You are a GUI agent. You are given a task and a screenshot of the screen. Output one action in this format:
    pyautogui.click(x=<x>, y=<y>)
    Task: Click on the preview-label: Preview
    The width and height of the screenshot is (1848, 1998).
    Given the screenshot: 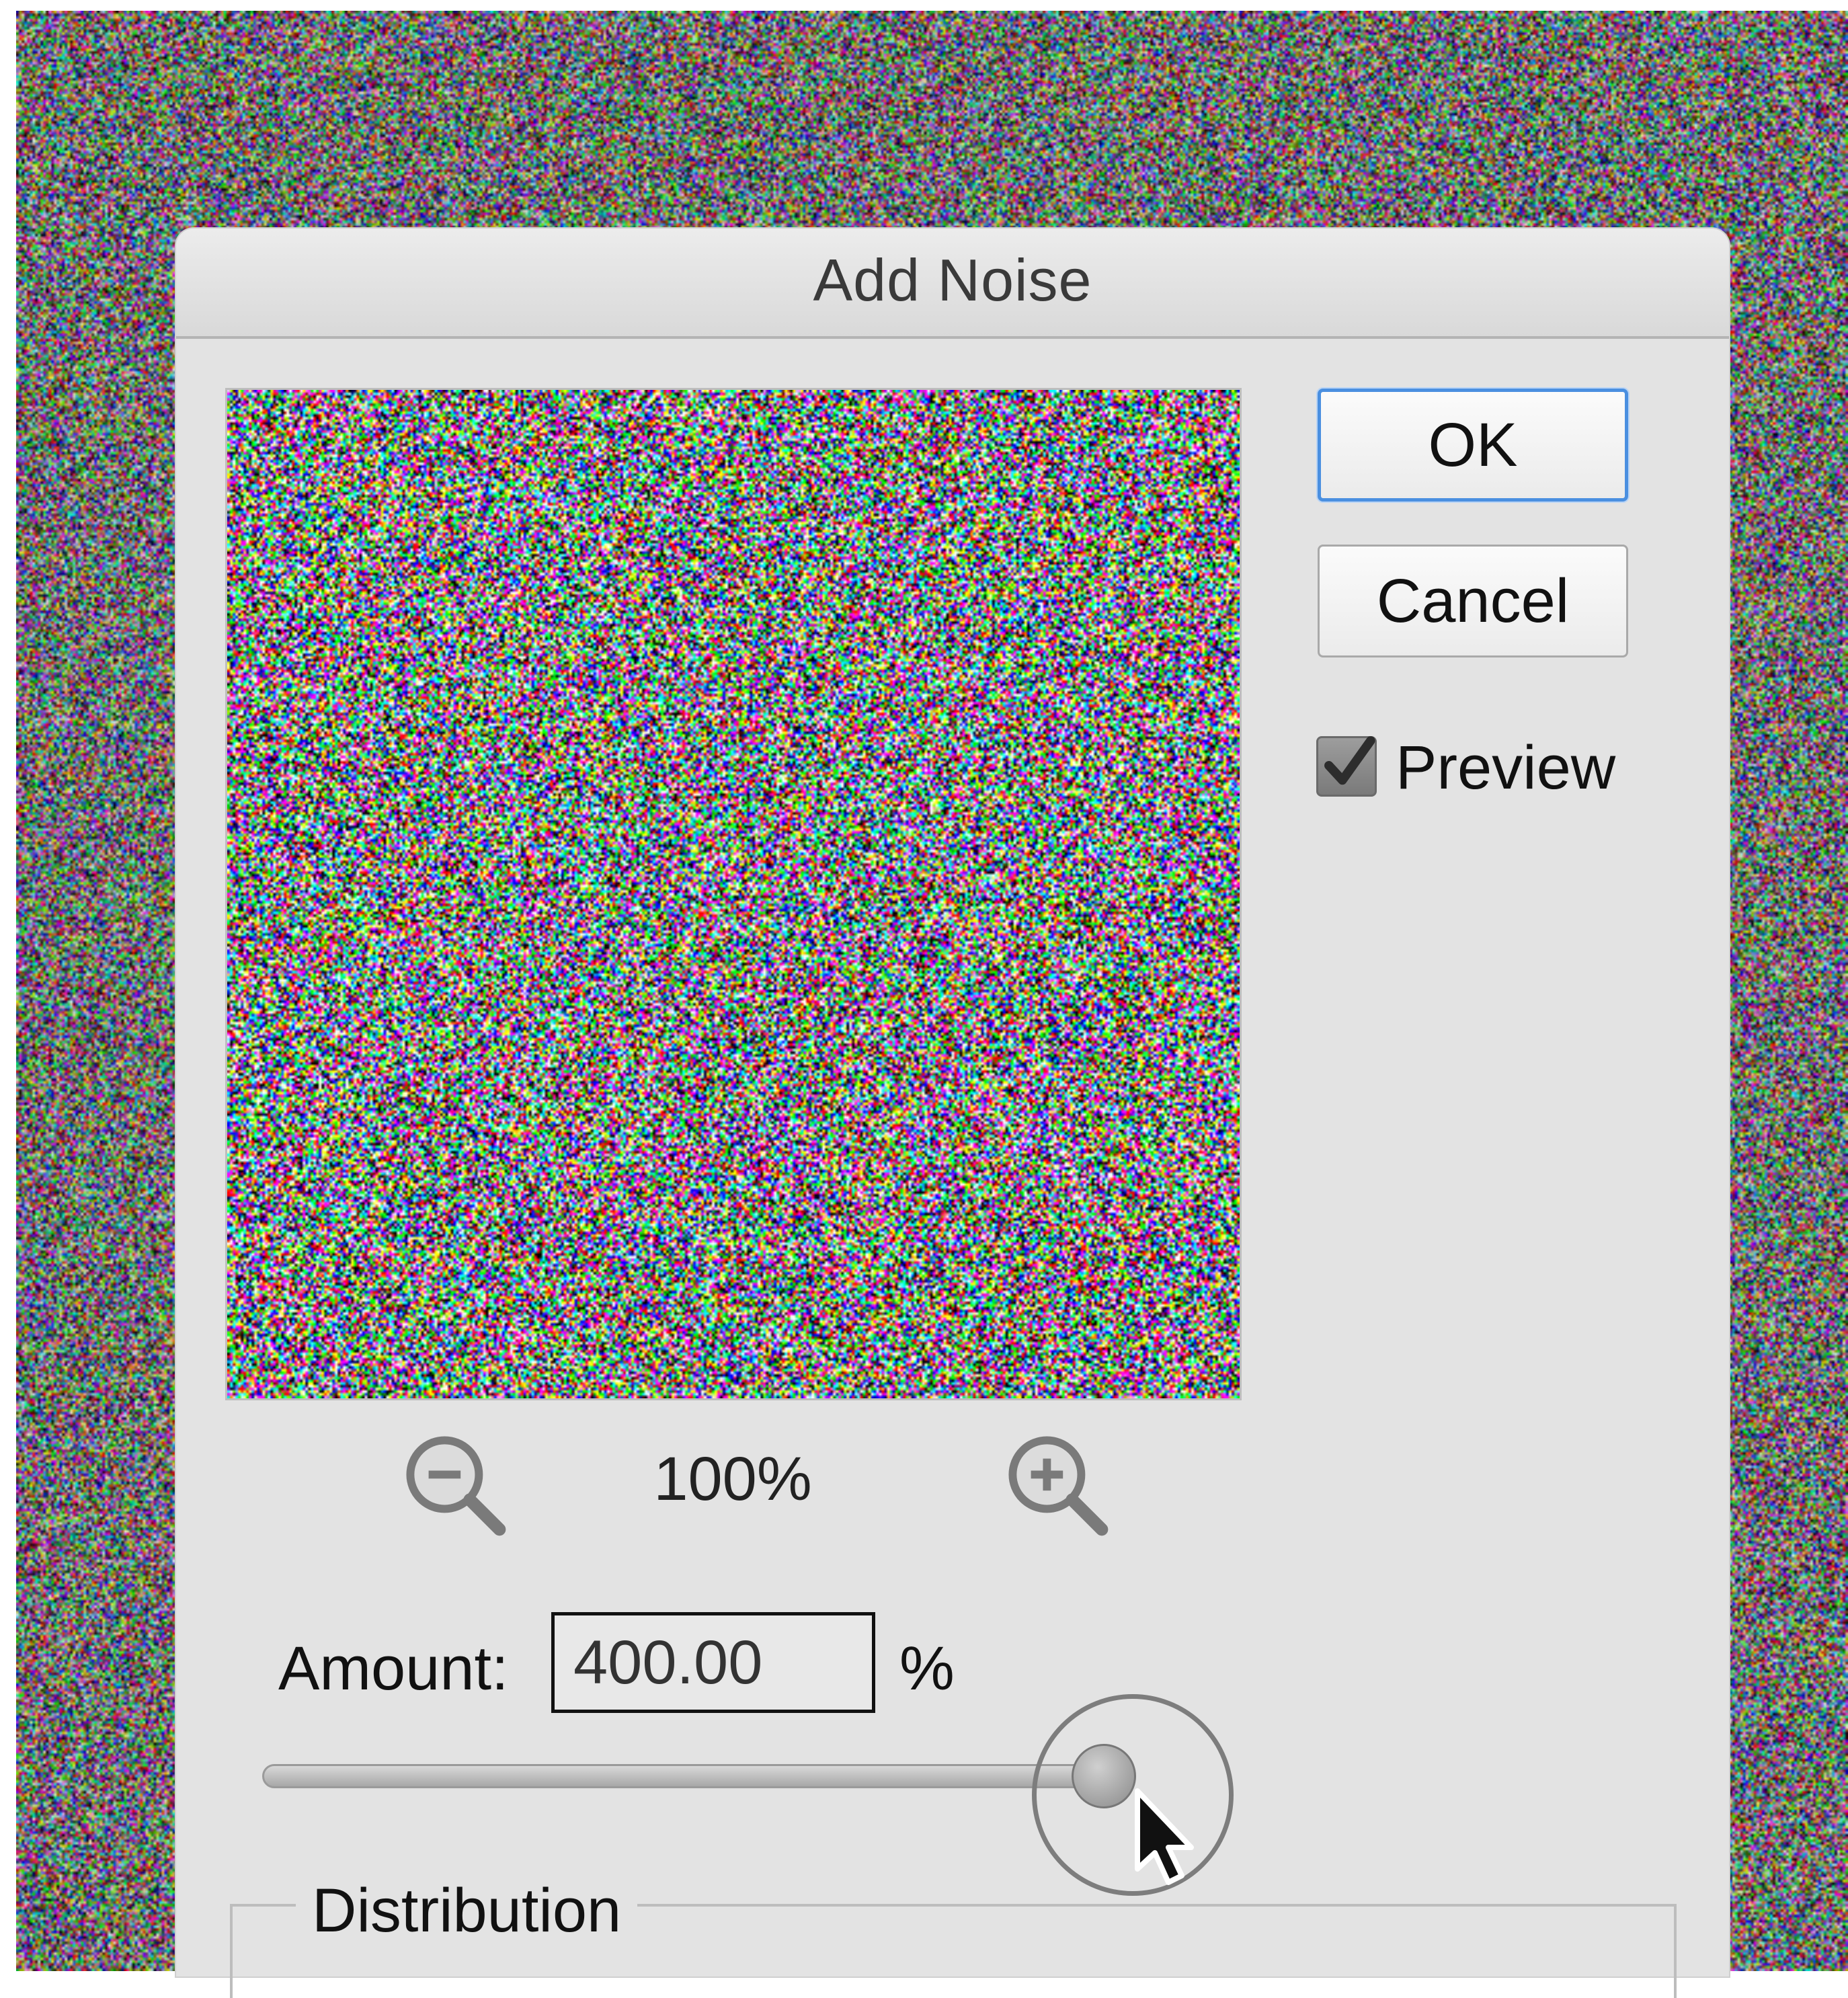 What is the action you would take?
    pyautogui.click(x=1505, y=768)
    